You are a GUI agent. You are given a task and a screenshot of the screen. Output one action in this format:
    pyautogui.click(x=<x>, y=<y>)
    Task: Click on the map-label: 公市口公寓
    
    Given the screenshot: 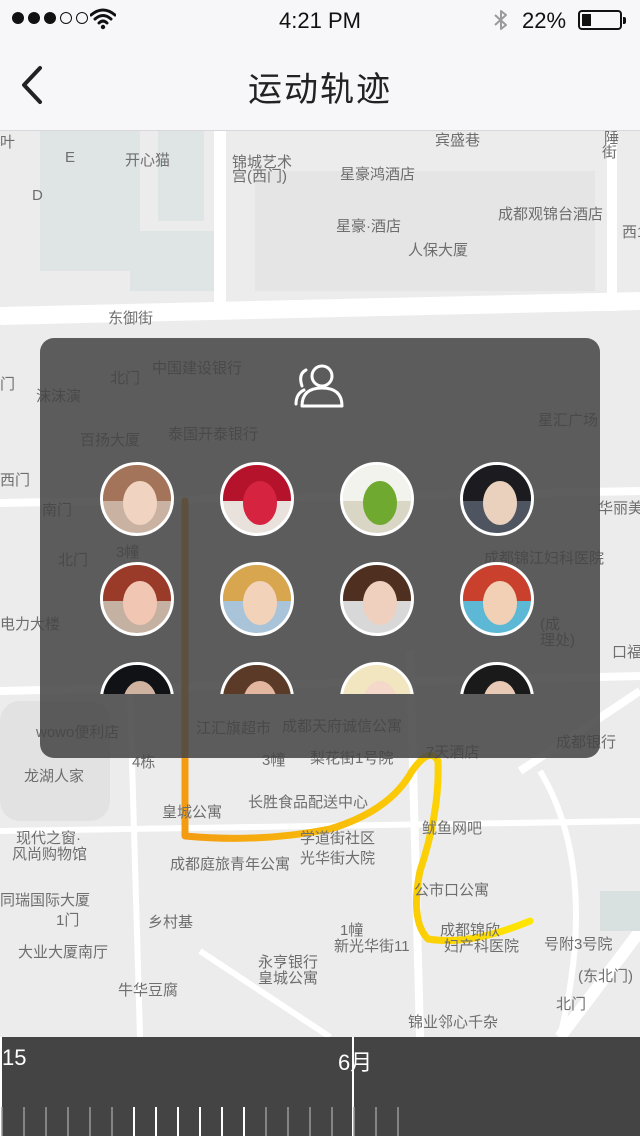 What is the action you would take?
    pyautogui.click(x=452, y=890)
    